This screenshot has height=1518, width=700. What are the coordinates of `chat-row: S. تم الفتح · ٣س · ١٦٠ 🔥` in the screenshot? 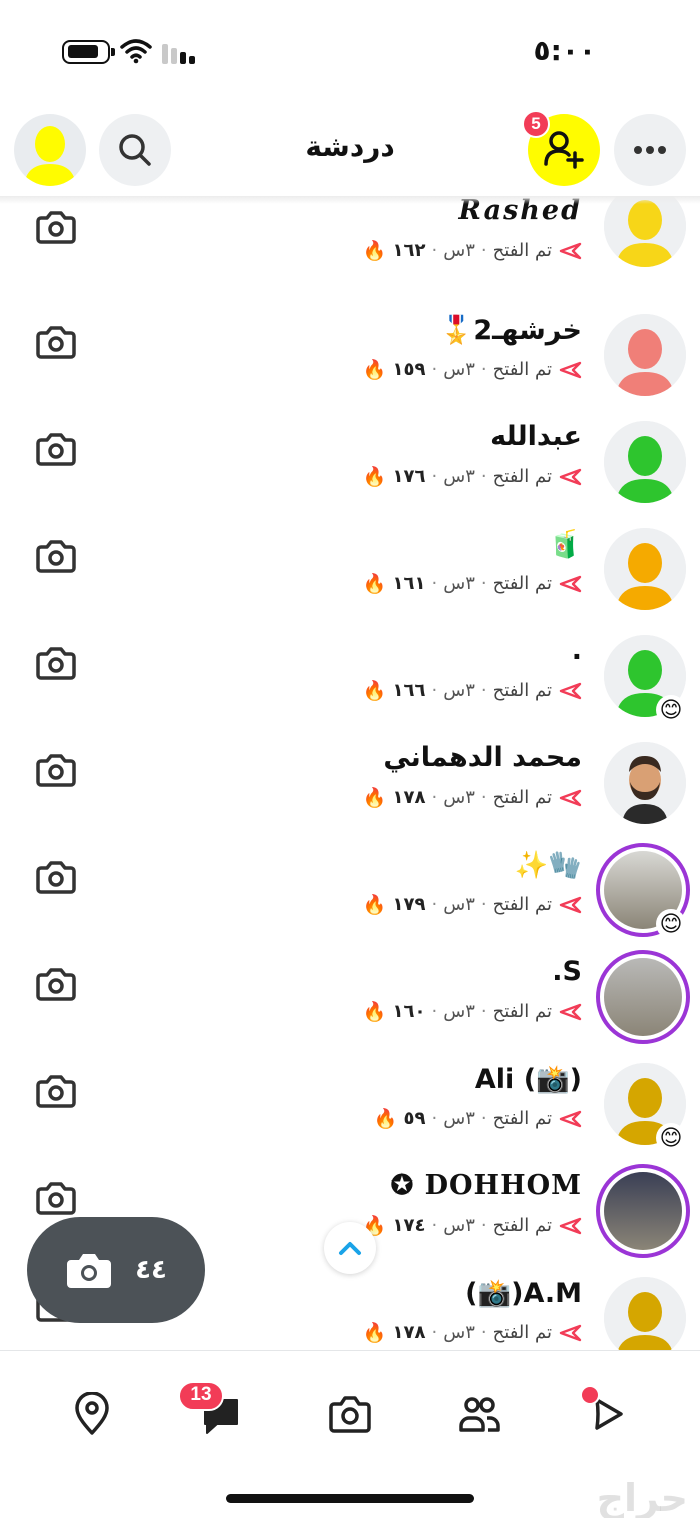 It's located at (350, 997).